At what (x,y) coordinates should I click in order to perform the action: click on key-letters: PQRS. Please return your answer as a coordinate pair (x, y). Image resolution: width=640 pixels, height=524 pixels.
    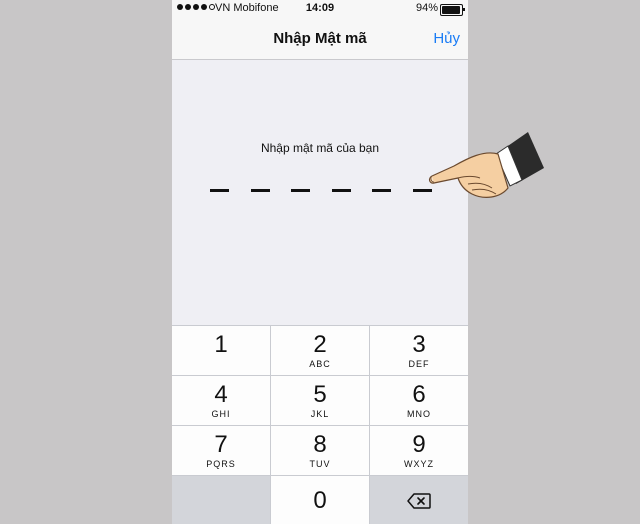
    Looking at the image, I should click on (221, 463).